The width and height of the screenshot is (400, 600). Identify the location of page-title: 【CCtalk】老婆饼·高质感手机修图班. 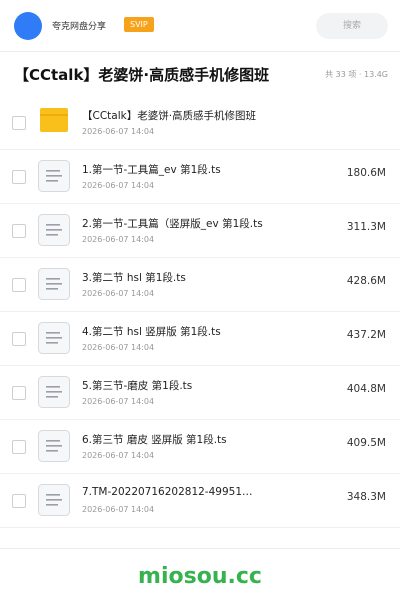
(142, 75).